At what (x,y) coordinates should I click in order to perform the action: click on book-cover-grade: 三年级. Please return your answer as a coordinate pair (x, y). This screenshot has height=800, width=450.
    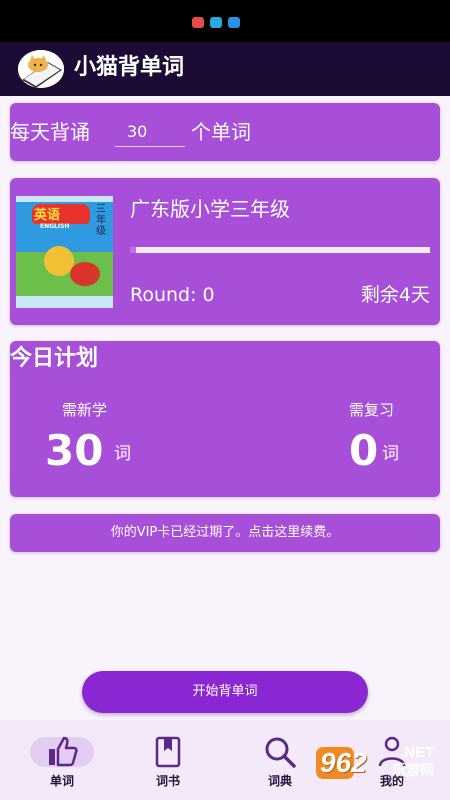
    Looking at the image, I should click on (101, 220).